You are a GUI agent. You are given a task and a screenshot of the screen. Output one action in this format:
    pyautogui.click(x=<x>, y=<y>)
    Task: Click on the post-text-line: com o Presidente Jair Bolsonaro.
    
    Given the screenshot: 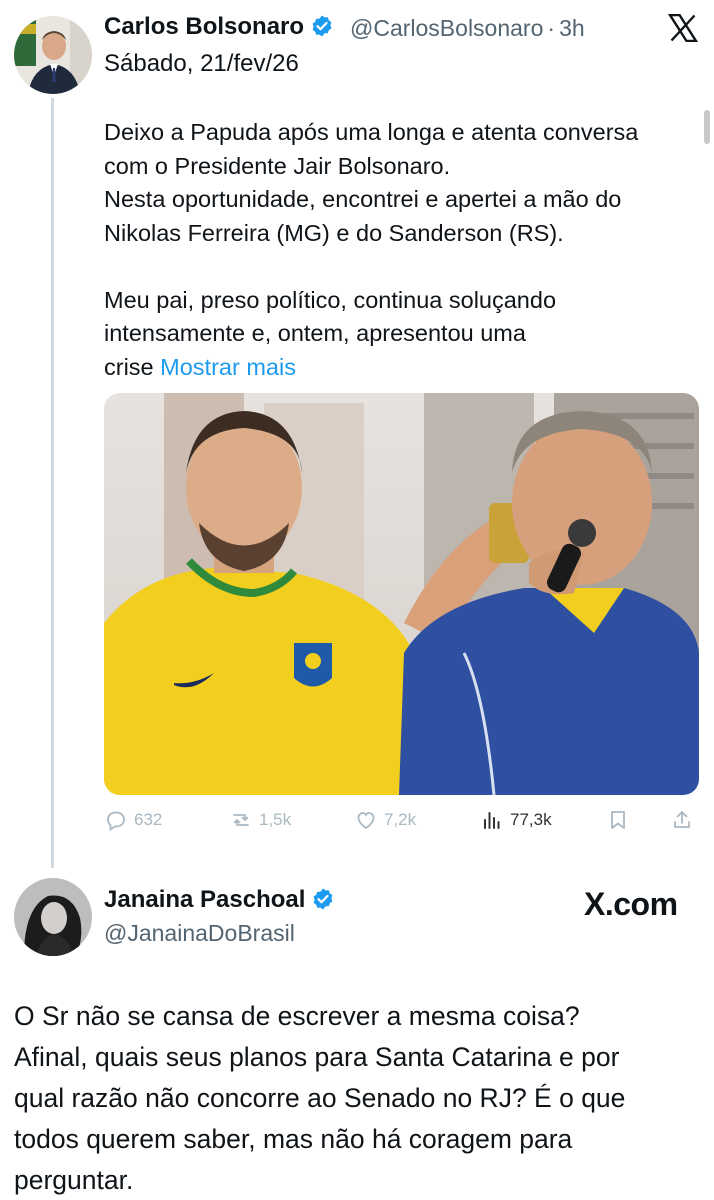 What is the action you would take?
    pyautogui.click(x=277, y=165)
    